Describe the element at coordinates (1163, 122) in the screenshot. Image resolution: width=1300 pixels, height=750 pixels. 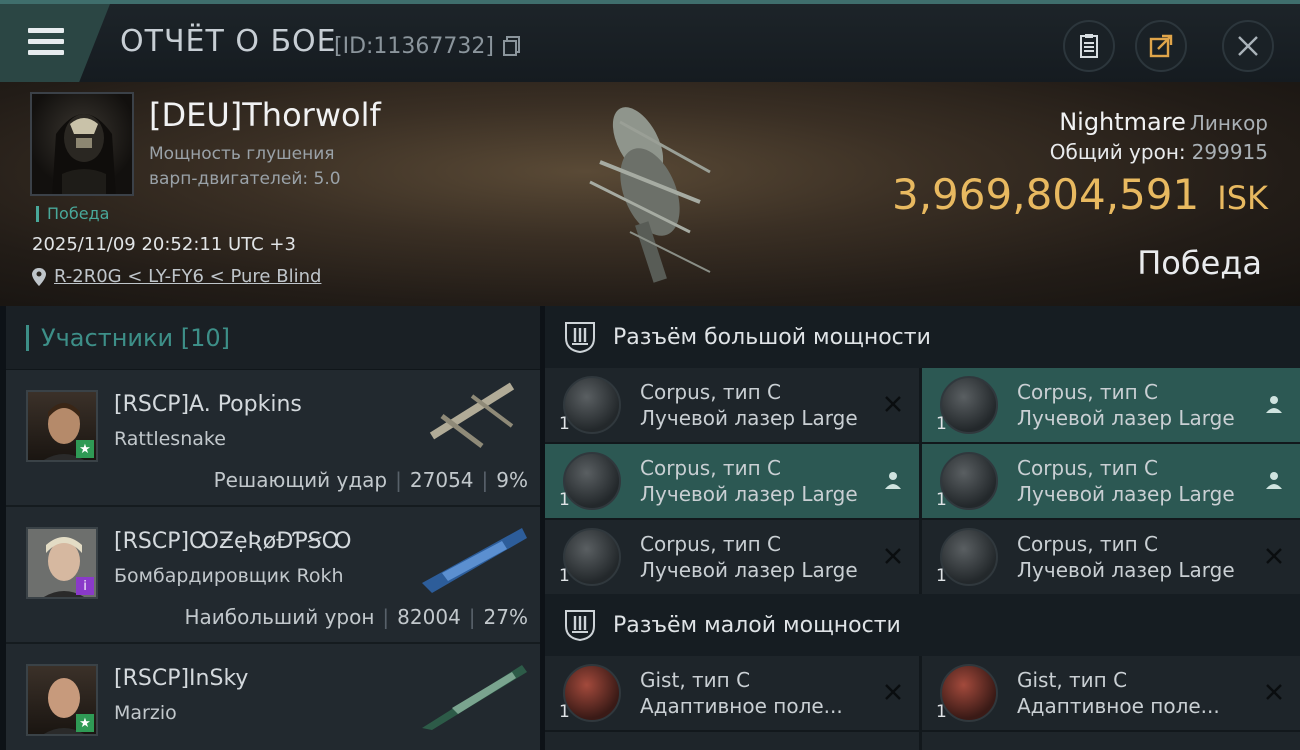
I see `victim-ship-name: Nightmare Линкор` at that location.